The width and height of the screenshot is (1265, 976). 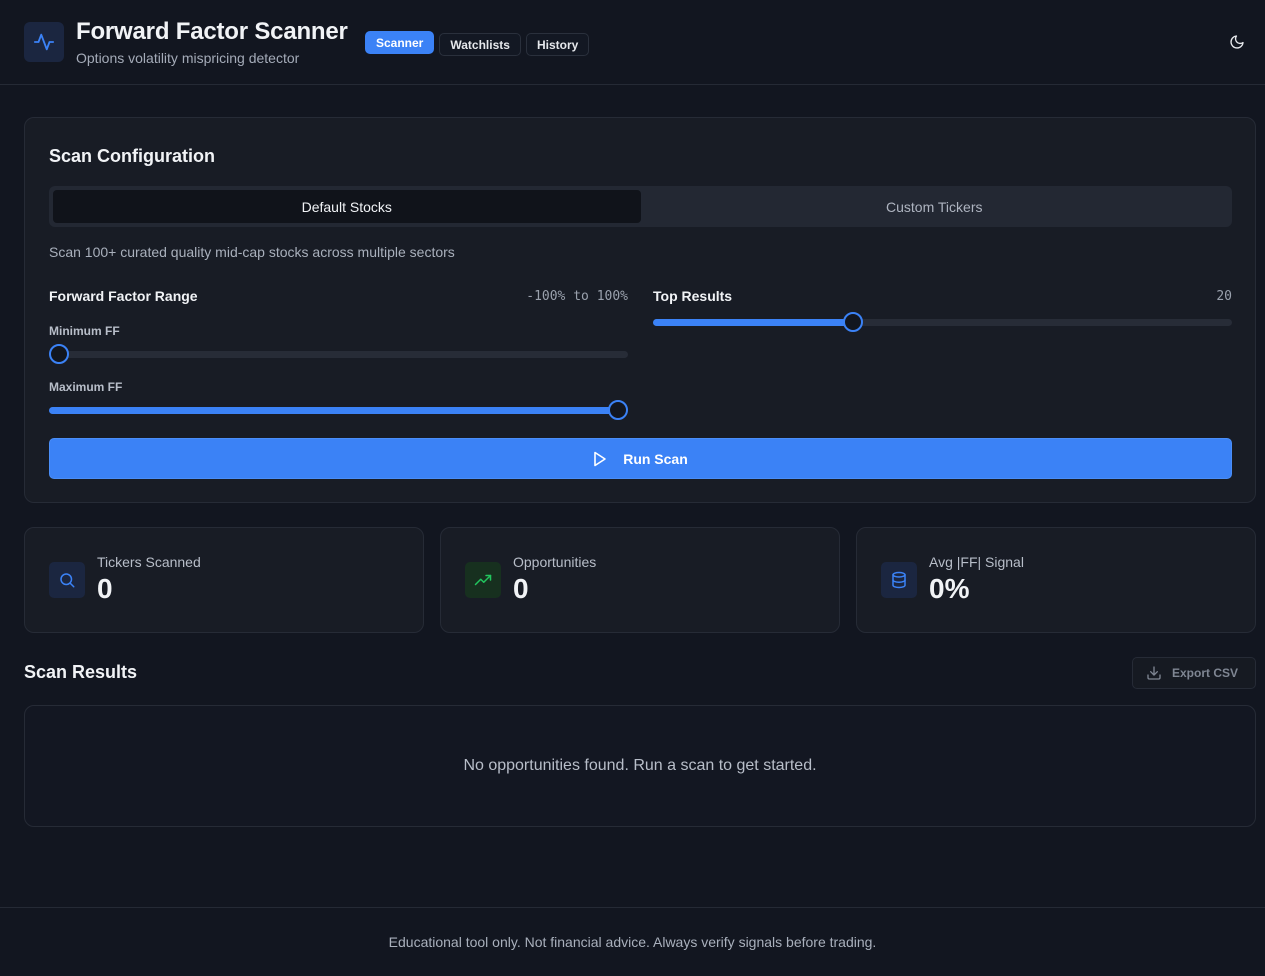 I want to click on scan-configuration-title: Scan Configuration, so click(x=132, y=156).